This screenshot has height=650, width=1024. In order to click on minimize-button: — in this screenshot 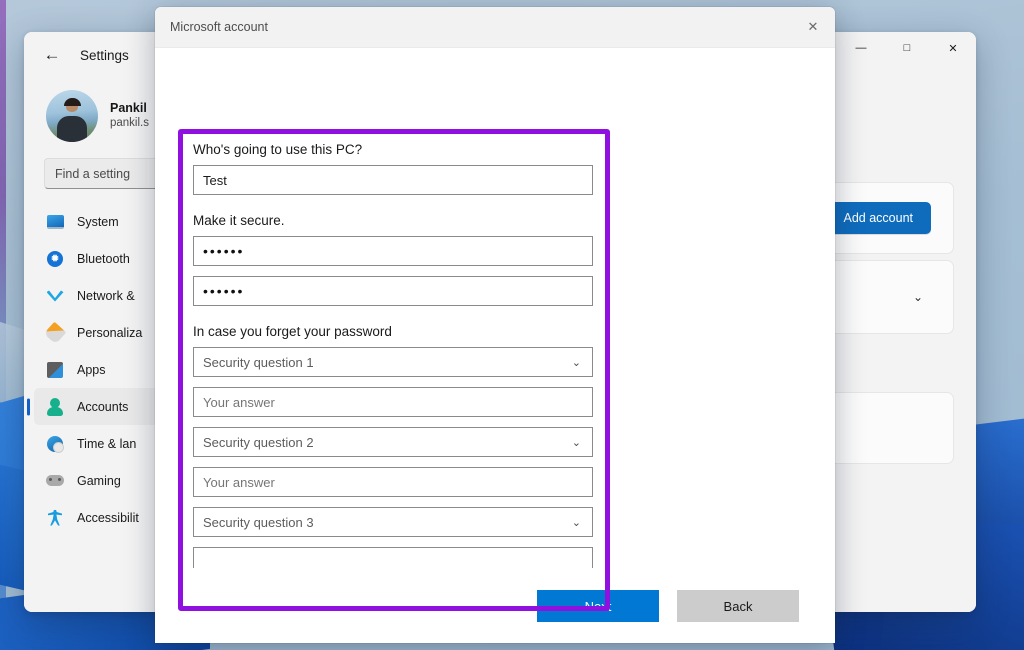, I will do `click(861, 48)`.